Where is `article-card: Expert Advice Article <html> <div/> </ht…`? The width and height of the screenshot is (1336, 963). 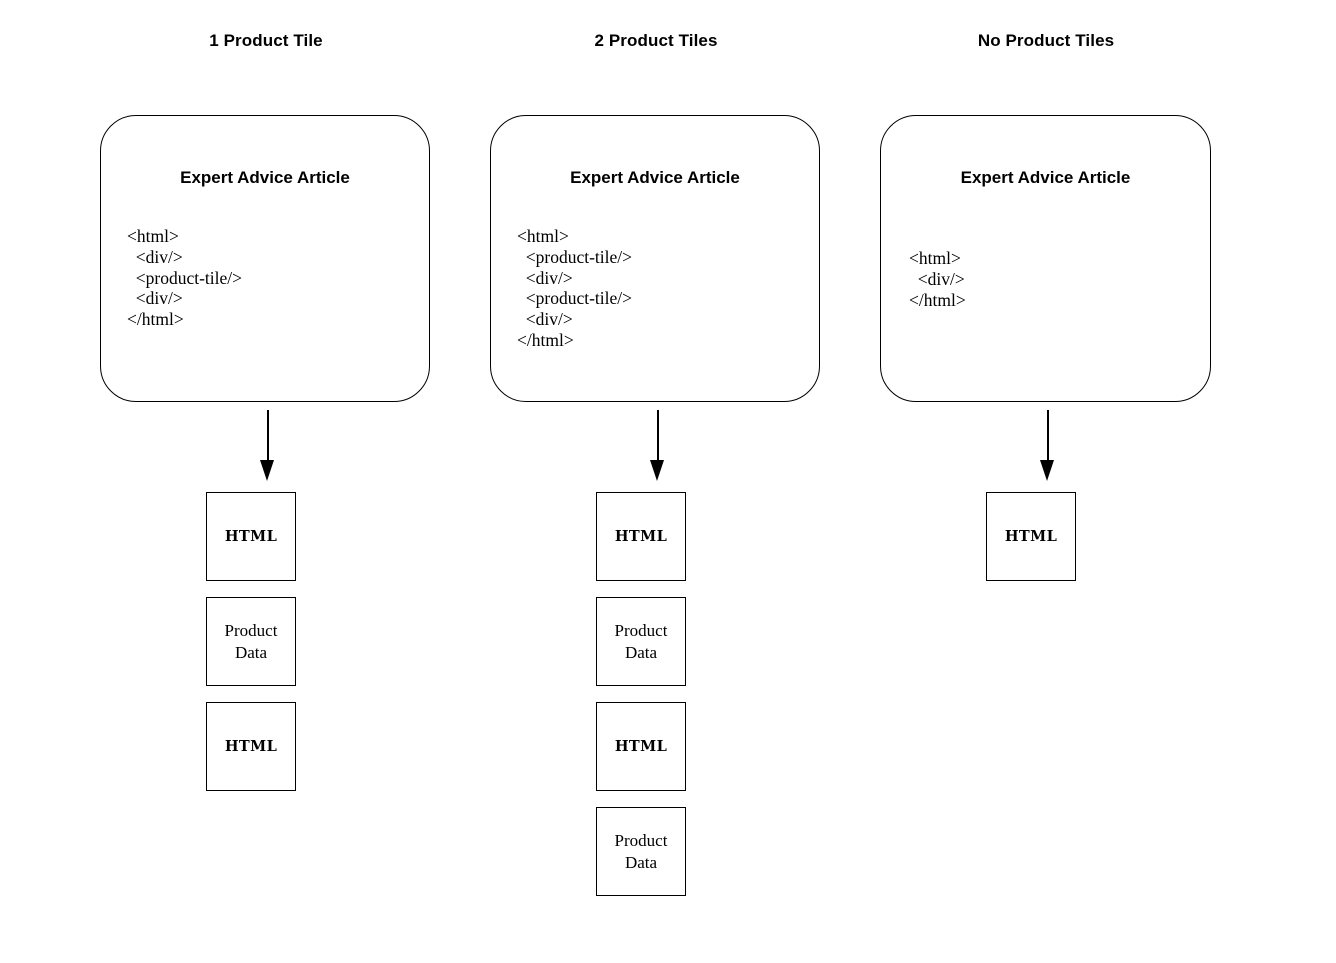
article-card: Expert Advice Article <html> <div/> </ht… is located at coordinates (1045, 258).